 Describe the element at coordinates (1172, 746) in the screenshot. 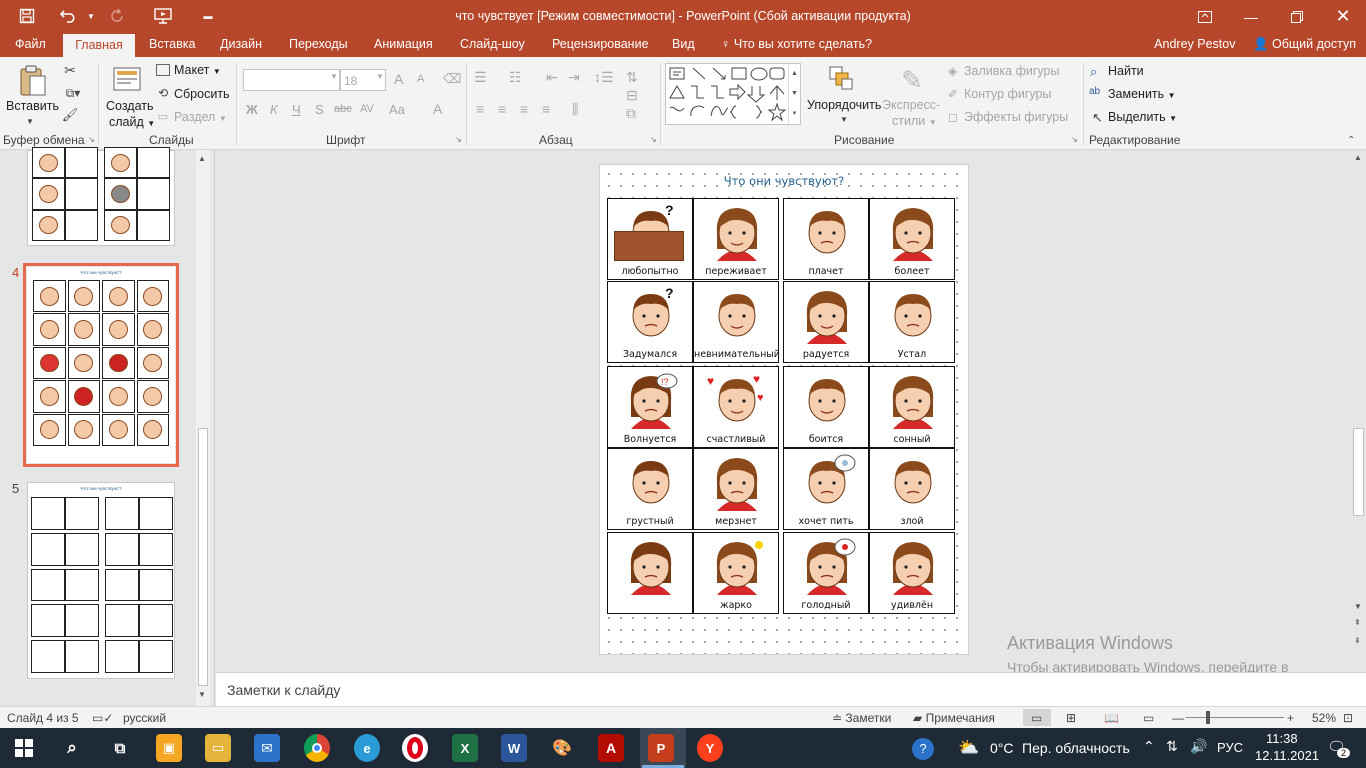

I see `network-icon: ⇅` at that location.